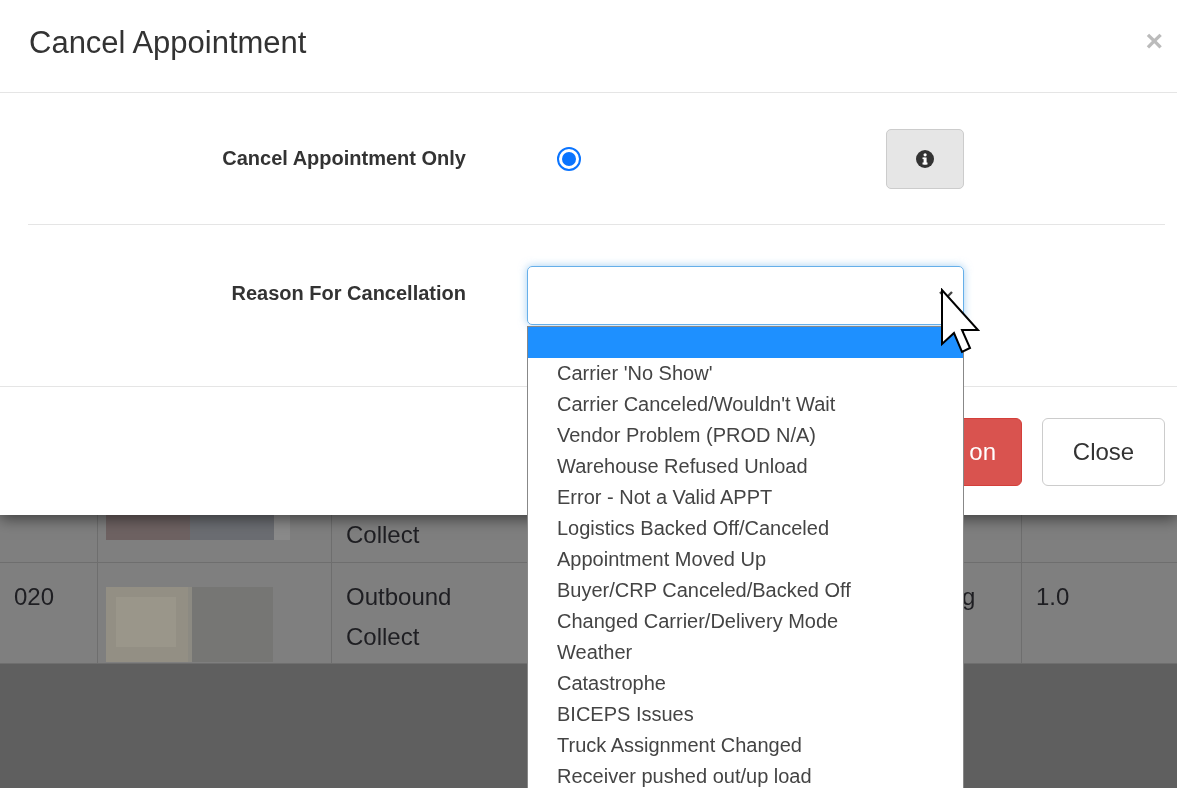  Describe the element at coordinates (348, 293) in the screenshot. I see `reason-label: Reason For Cancellation` at that location.